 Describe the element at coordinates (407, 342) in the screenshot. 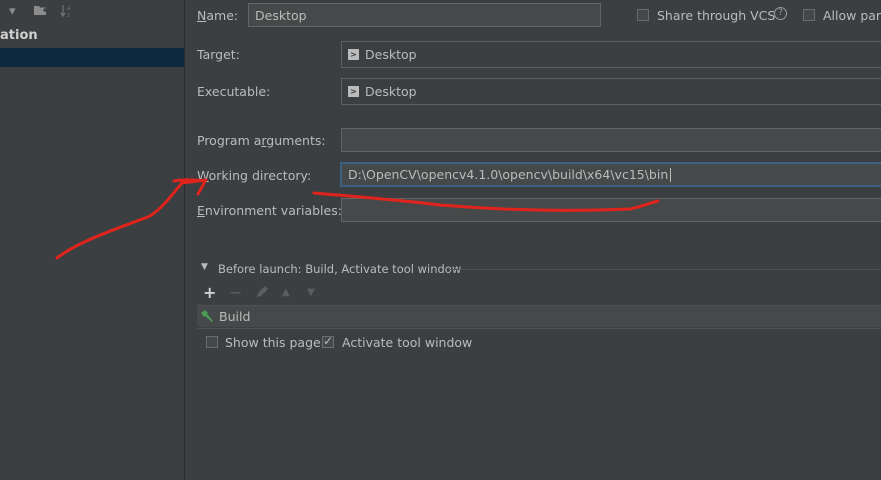

I see `activate-tool-window-label: Activate tool window` at that location.